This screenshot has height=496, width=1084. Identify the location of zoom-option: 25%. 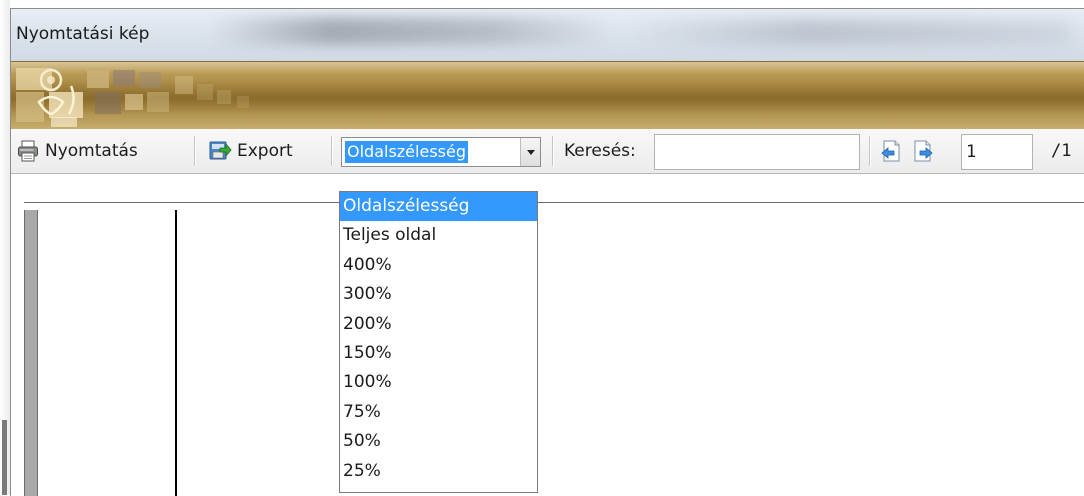
(438, 471).